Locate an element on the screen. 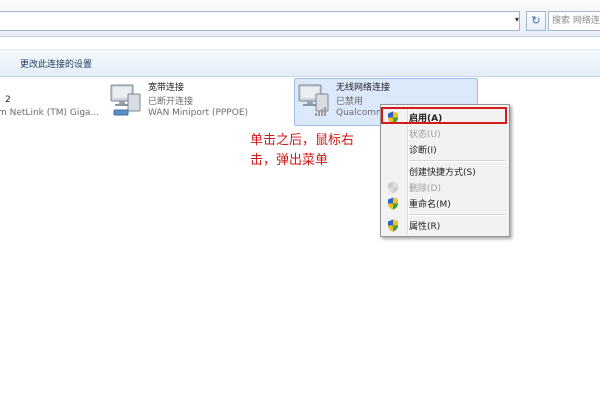 This screenshot has height=400, width=600. address-bar: ▾ ↻ 搜索 网络连接 is located at coordinates (300, 18).